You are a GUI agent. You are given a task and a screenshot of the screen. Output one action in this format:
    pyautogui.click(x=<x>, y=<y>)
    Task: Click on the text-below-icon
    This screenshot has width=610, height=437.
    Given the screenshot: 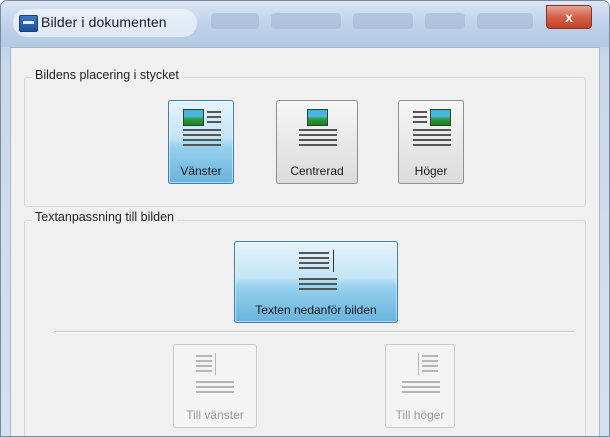 What is the action you would take?
    pyautogui.click(x=318, y=272)
    